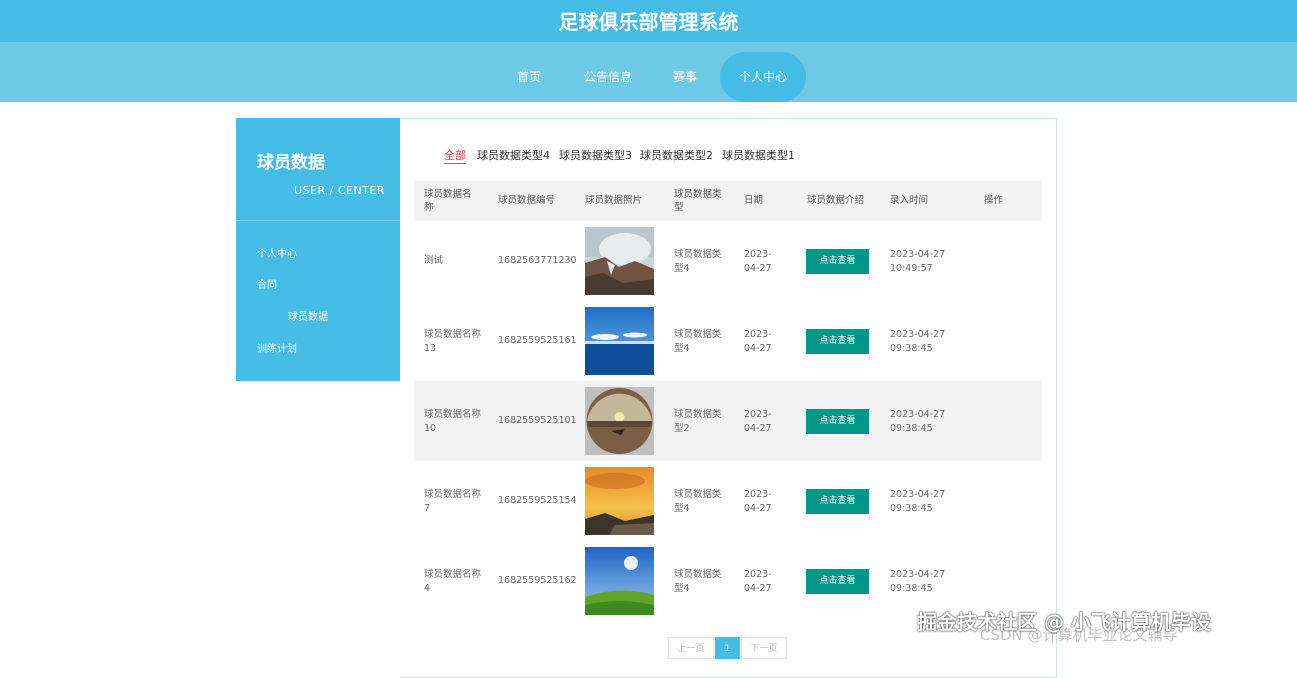 This screenshot has width=1297, height=678. What do you see at coordinates (339, 190) in the screenshot?
I see `sidebar-subtitle: USER / CENTER` at bounding box center [339, 190].